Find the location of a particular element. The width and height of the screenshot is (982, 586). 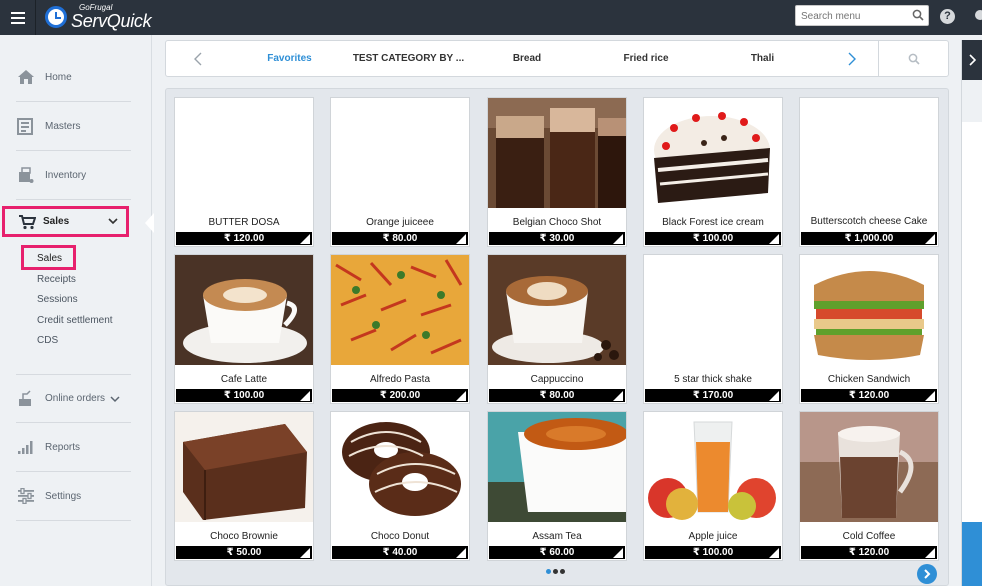

submenu-item-sales: Sales is located at coordinates (75, 259).